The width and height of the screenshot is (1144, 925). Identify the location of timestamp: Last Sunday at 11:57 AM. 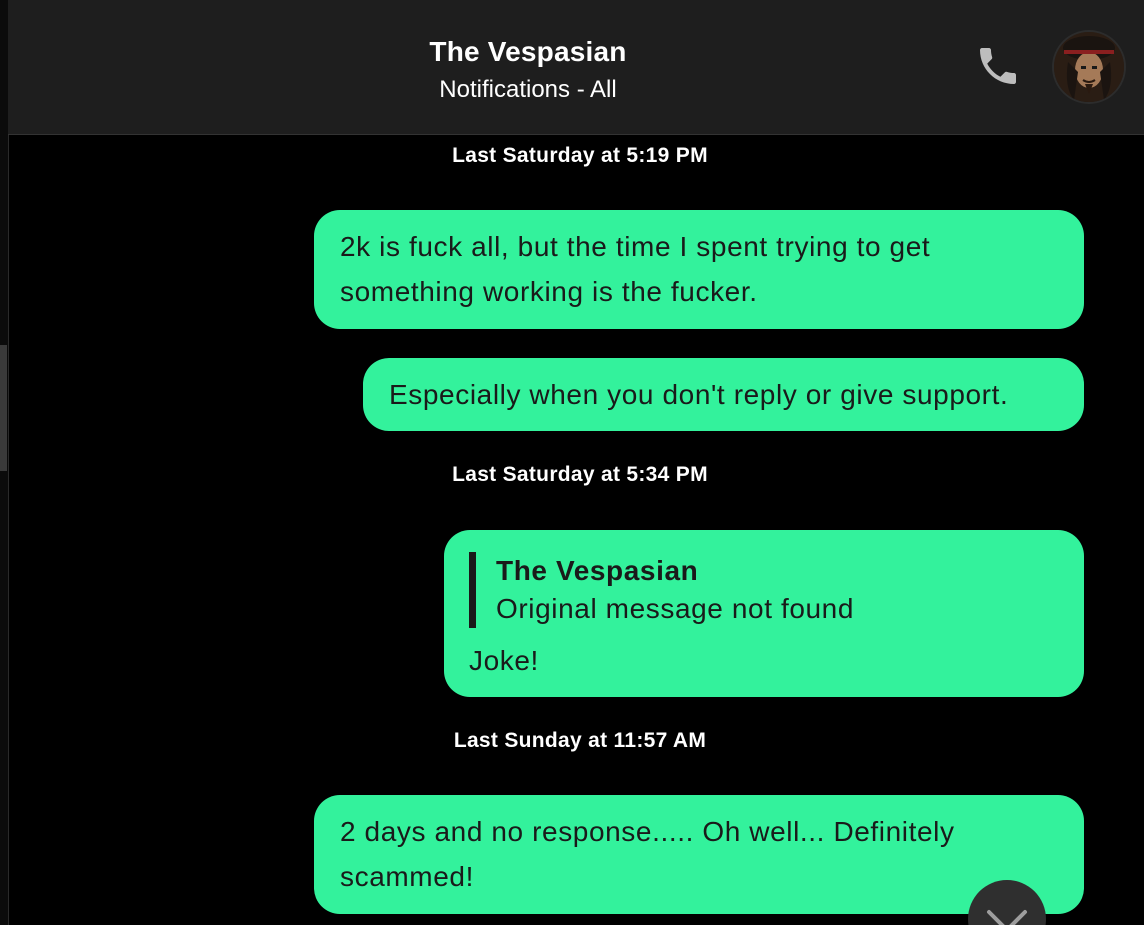
(580, 740).